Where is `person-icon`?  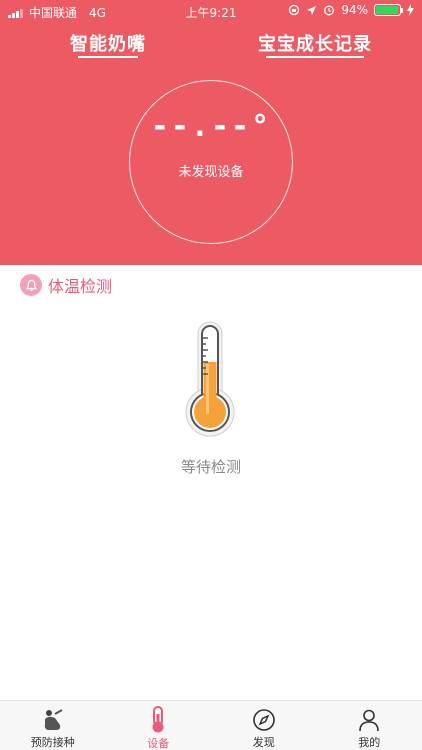 person-icon is located at coordinates (369, 719).